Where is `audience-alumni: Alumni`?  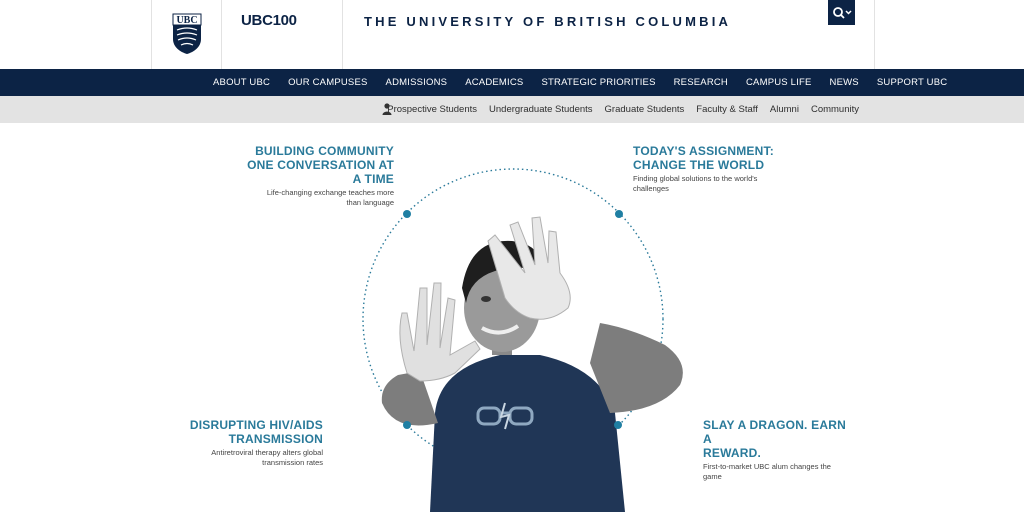
audience-alumni: Alumni is located at coordinates (784, 109).